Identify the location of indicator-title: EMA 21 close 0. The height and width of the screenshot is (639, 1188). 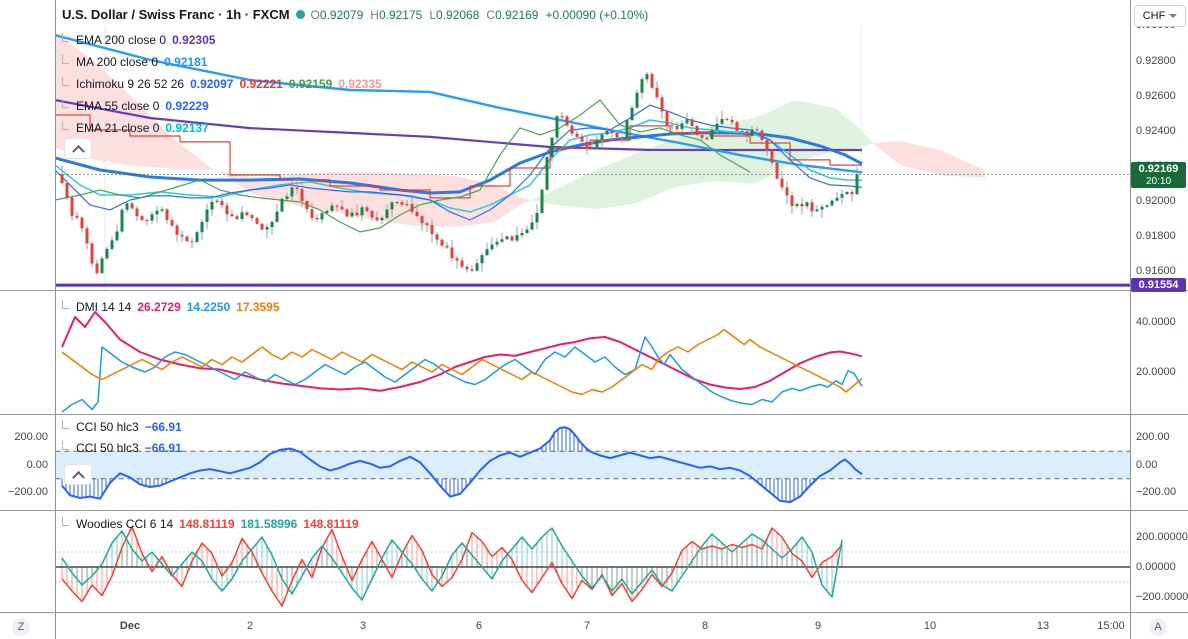
(118, 128).